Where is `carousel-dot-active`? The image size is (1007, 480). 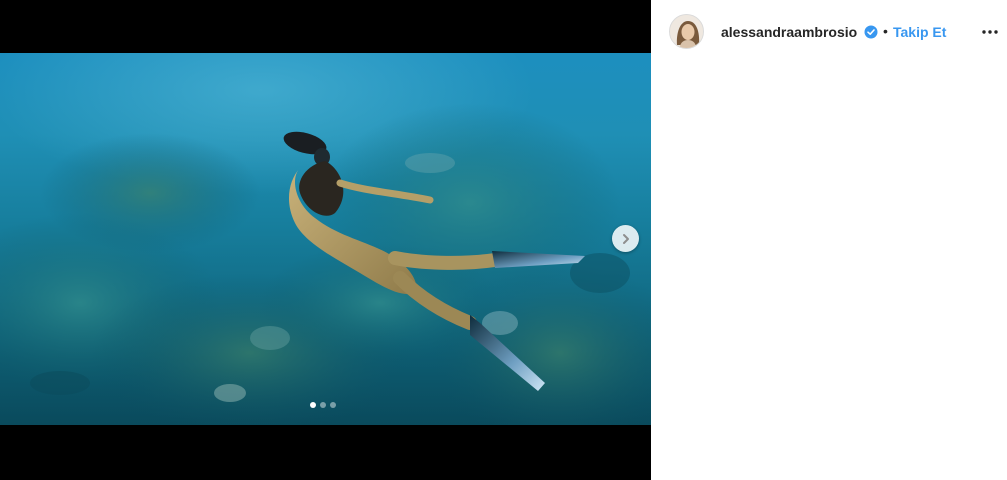 carousel-dot-active is located at coordinates (313, 405).